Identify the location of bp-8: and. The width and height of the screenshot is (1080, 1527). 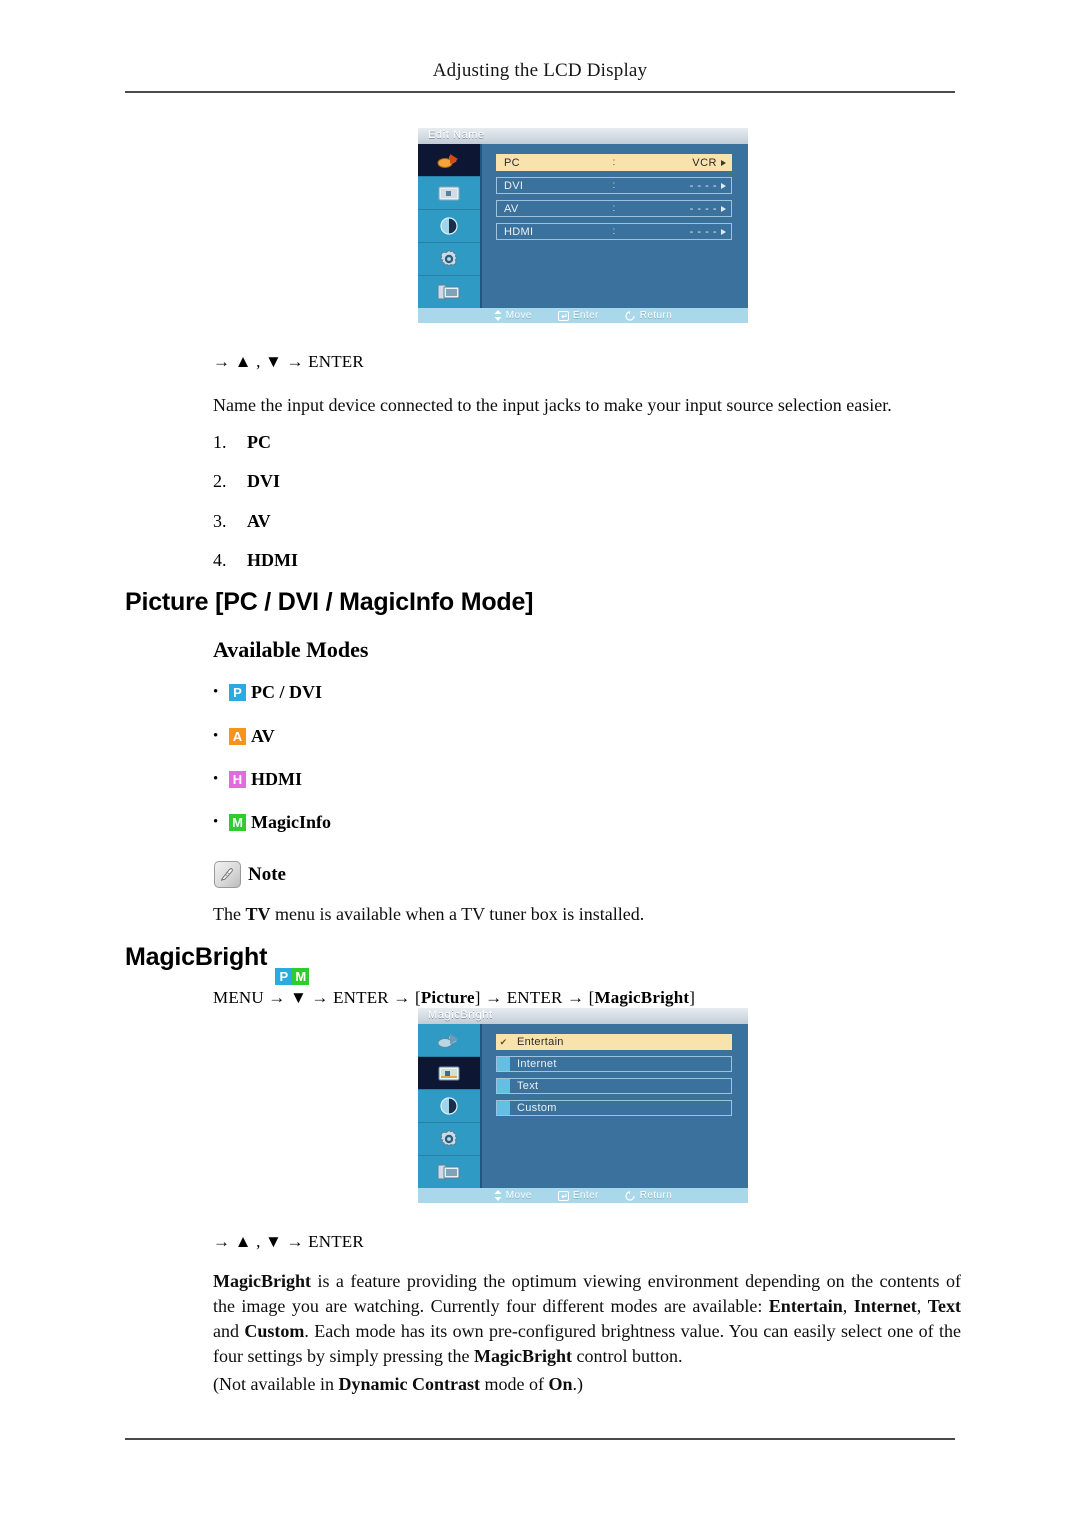
(229, 1331).